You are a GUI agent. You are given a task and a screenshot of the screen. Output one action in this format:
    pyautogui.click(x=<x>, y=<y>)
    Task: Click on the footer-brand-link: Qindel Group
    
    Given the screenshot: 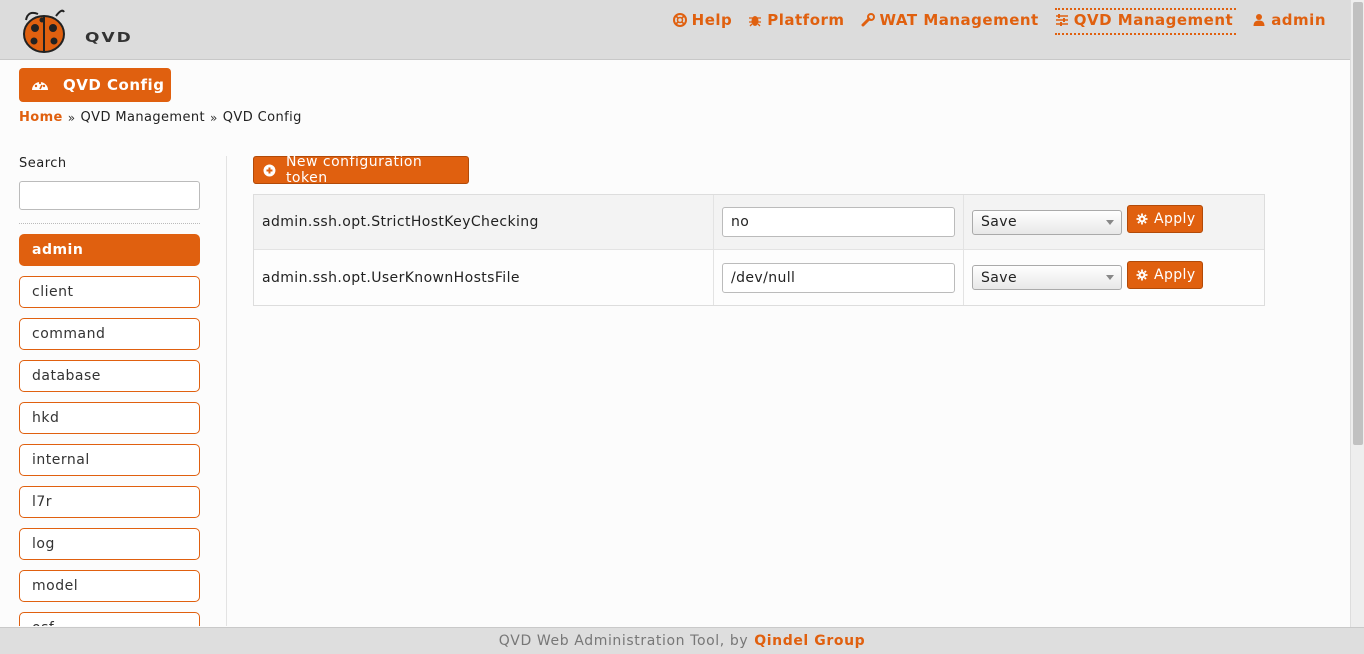 What is the action you would take?
    pyautogui.click(x=809, y=641)
    